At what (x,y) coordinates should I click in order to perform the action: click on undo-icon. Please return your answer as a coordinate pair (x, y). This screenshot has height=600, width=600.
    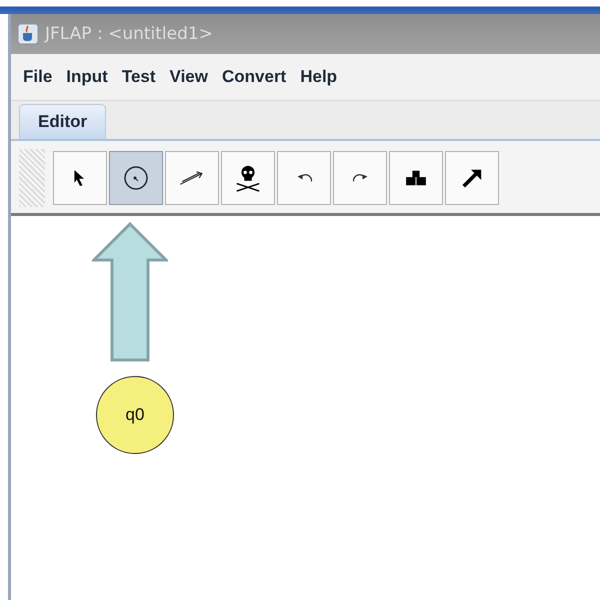
    Looking at the image, I should click on (304, 178).